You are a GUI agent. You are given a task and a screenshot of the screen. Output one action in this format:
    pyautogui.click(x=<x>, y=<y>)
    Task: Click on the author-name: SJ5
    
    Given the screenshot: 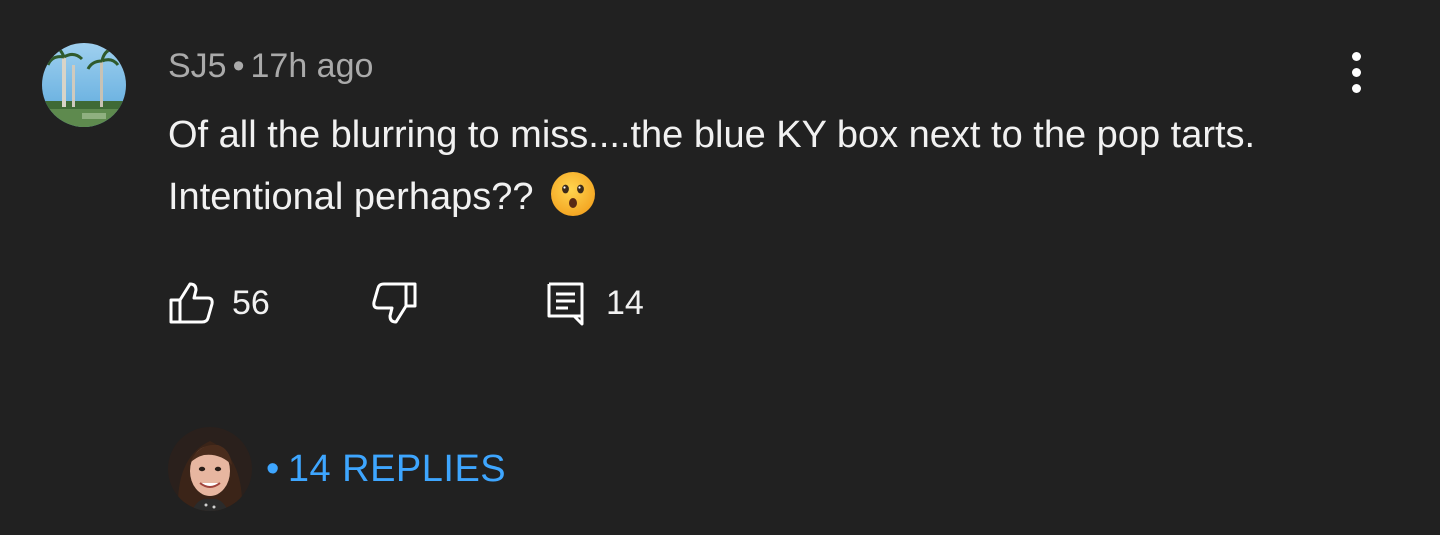 What is the action you would take?
    pyautogui.click(x=197, y=66)
    